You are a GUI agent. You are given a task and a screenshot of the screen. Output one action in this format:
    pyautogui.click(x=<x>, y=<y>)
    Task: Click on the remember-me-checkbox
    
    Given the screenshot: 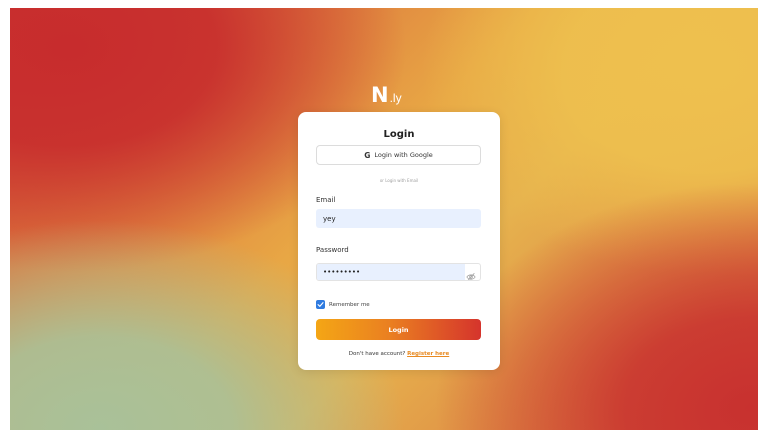 What is the action you would take?
    pyautogui.click(x=320, y=304)
    